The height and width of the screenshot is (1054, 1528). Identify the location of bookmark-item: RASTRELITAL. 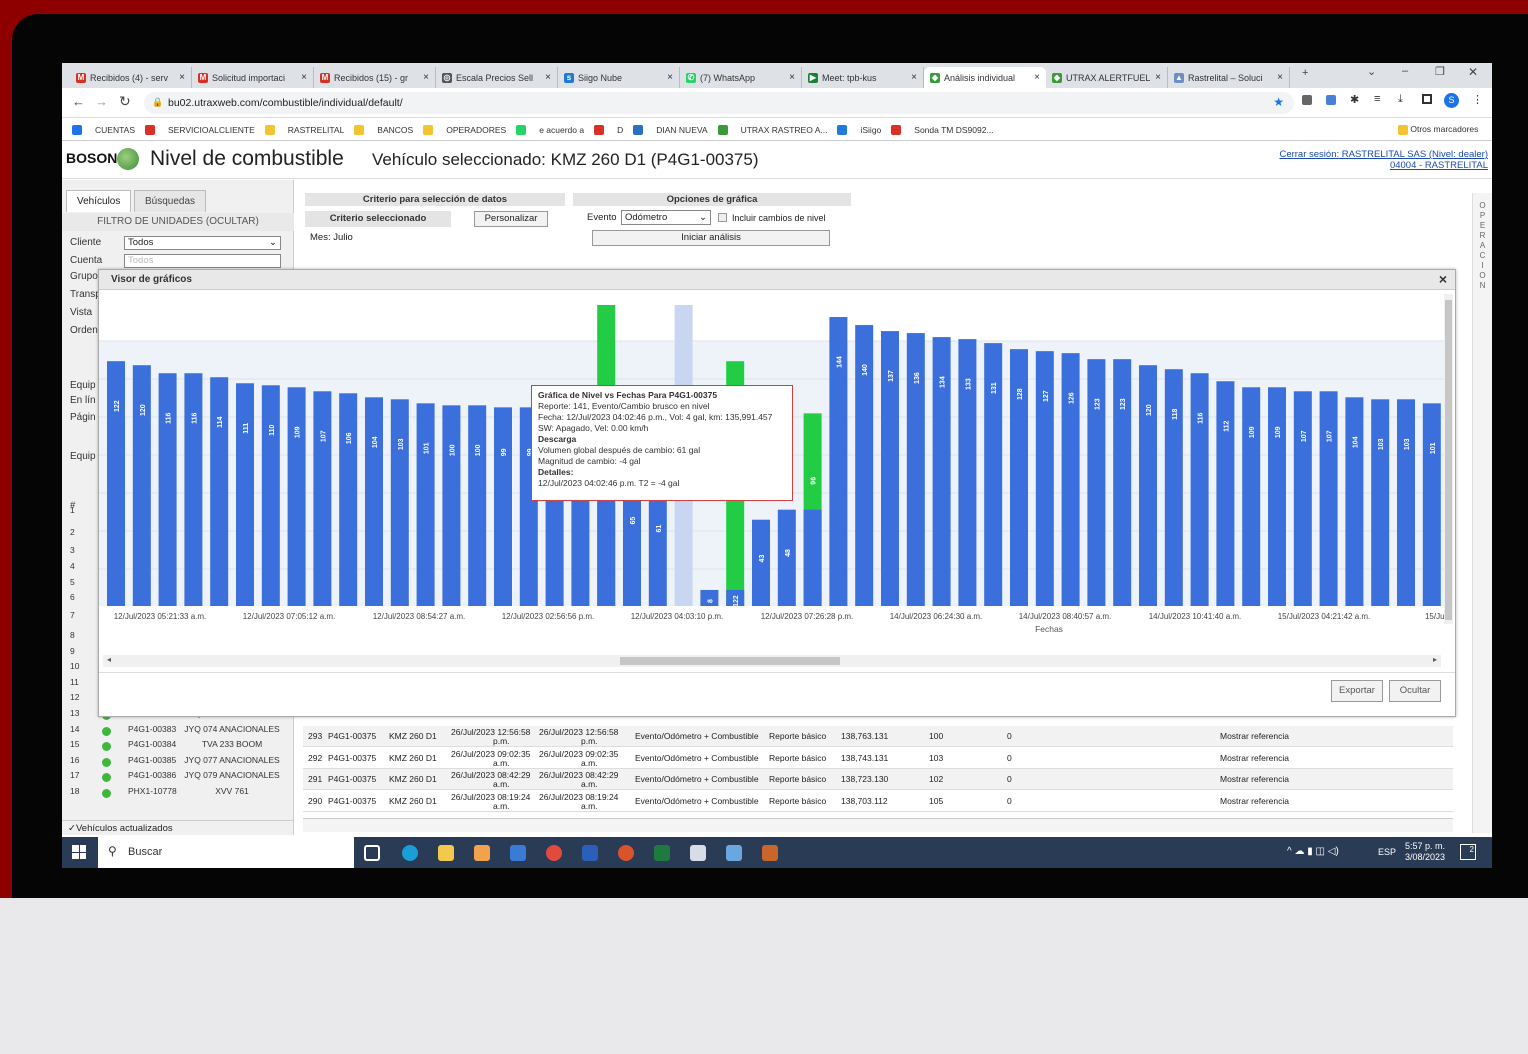
(304, 129).